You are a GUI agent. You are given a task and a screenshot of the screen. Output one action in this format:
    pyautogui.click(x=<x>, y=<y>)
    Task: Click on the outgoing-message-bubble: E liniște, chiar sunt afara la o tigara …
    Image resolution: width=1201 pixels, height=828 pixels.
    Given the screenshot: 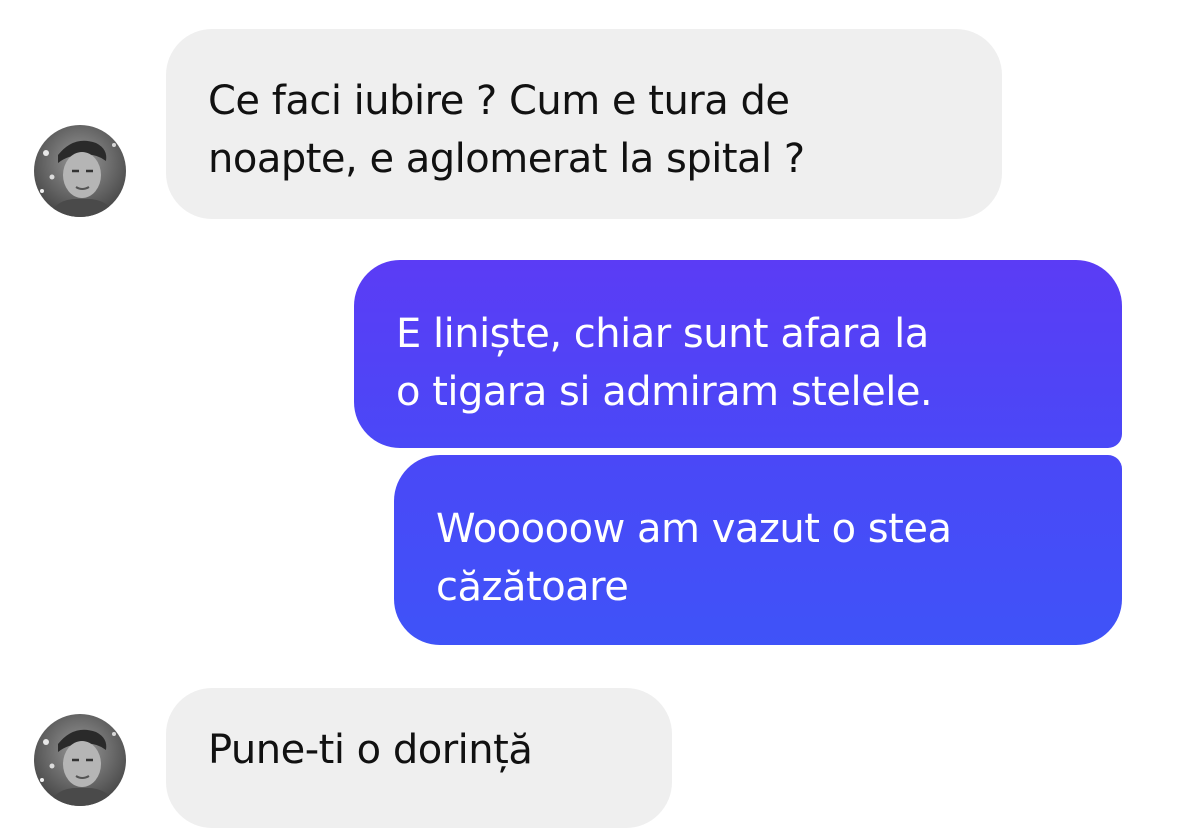 What is the action you would take?
    pyautogui.click(x=738, y=354)
    